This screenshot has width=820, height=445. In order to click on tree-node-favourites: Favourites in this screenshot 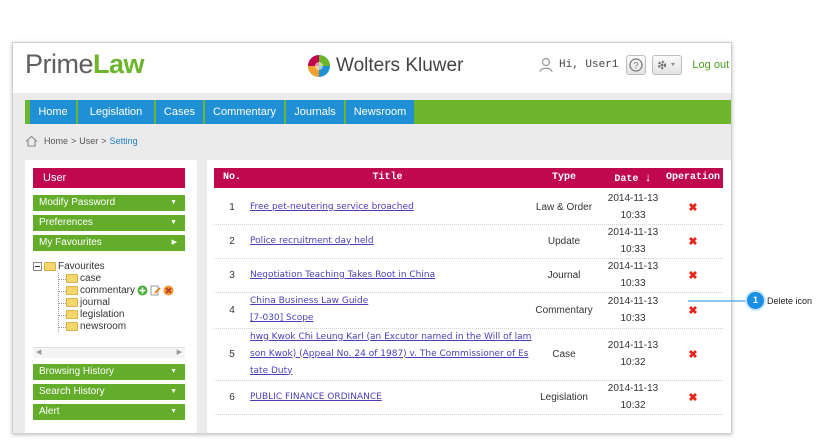, I will do `click(69, 266)`.